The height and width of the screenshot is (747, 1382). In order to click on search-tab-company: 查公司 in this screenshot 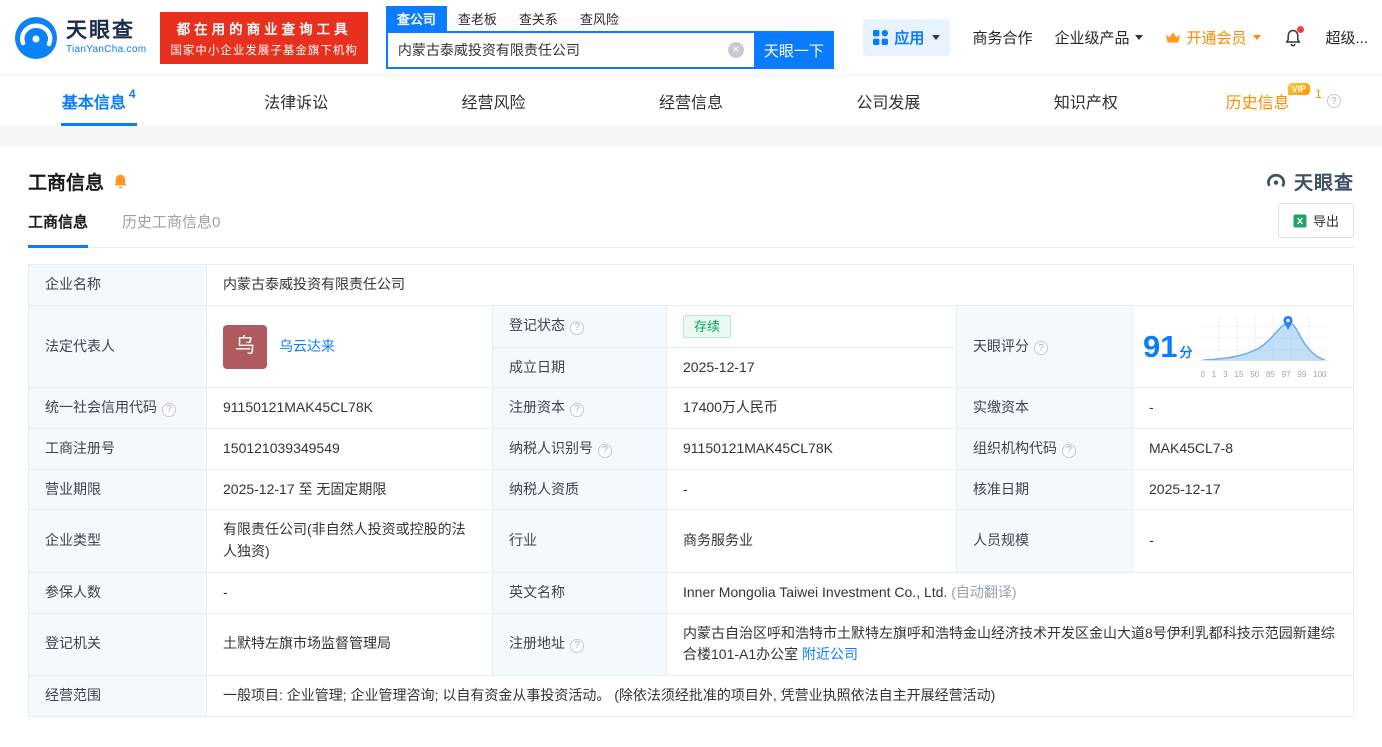, I will do `click(416, 18)`.